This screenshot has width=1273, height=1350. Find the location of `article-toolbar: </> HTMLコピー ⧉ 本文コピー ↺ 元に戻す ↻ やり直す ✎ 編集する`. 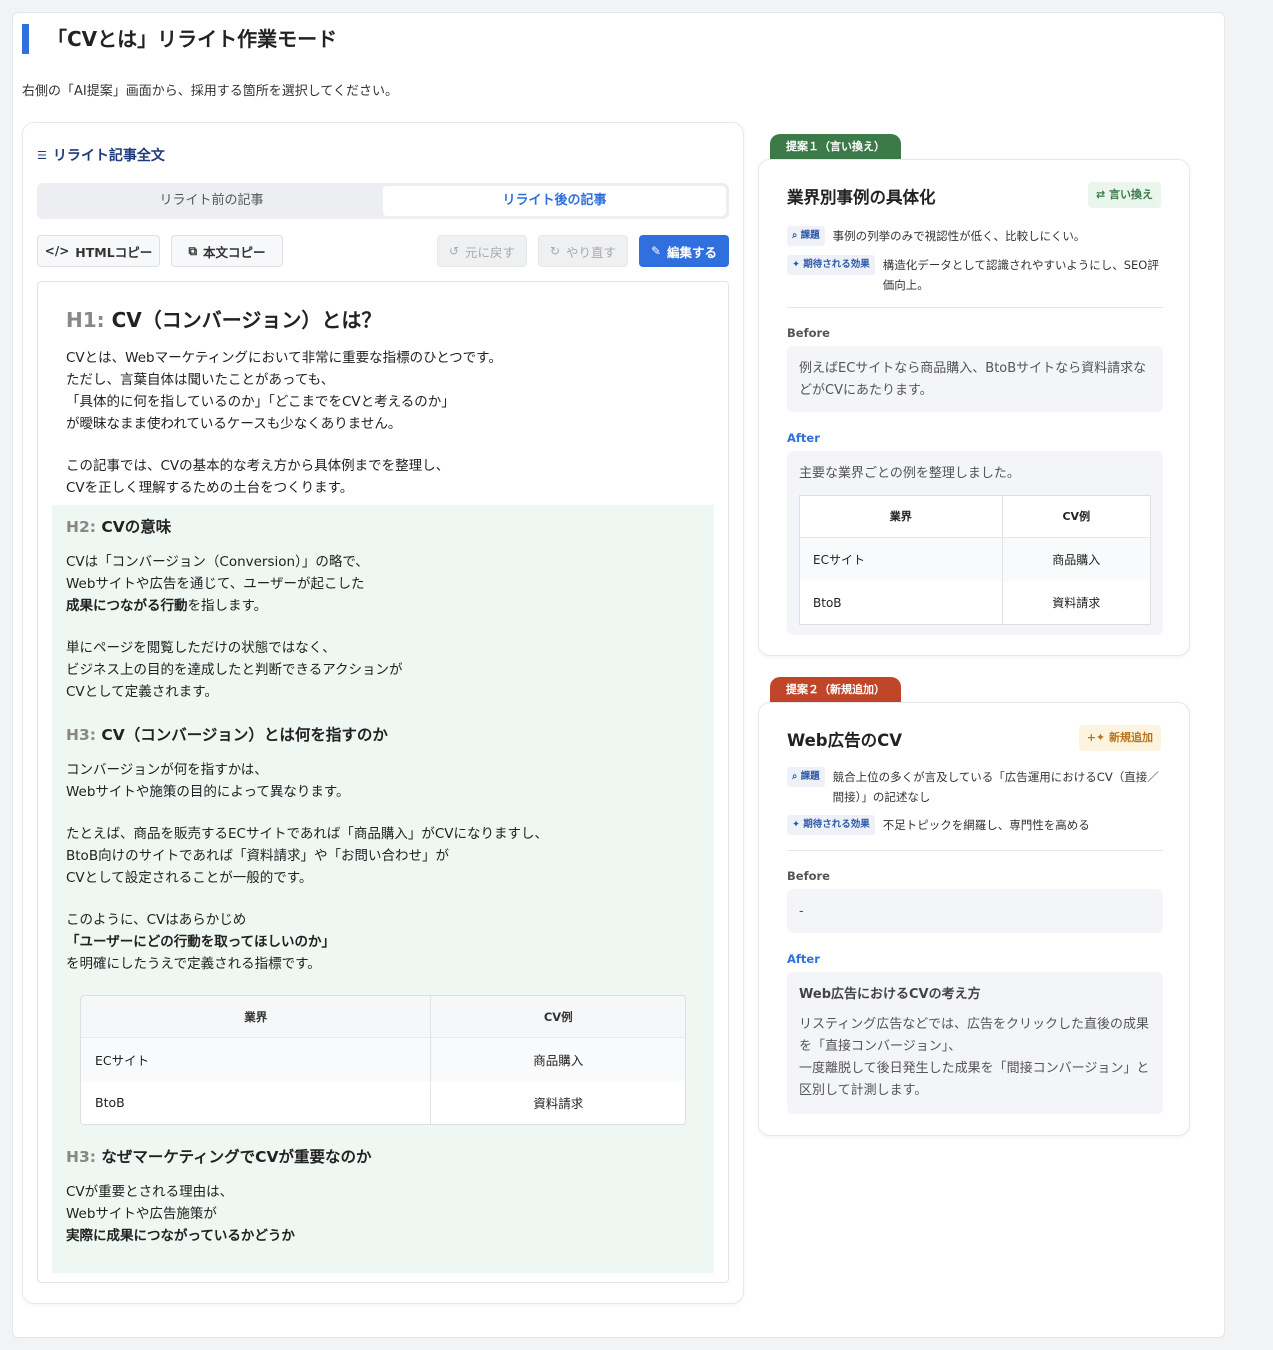

article-toolbar: </> HTMLコピー ⧉ 本文コピー ↺ 元に戻す ↻ やり直す ✎ 編集する is located at coordinates (383, 251).